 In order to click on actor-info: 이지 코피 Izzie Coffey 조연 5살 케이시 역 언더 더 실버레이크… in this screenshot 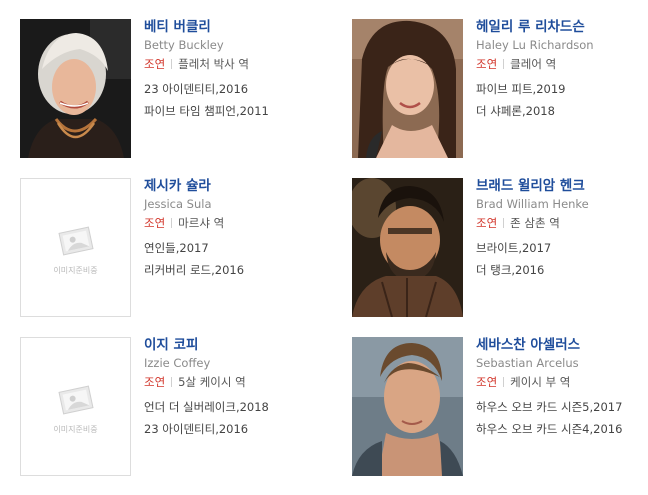, I will do `click(239, 390)`.